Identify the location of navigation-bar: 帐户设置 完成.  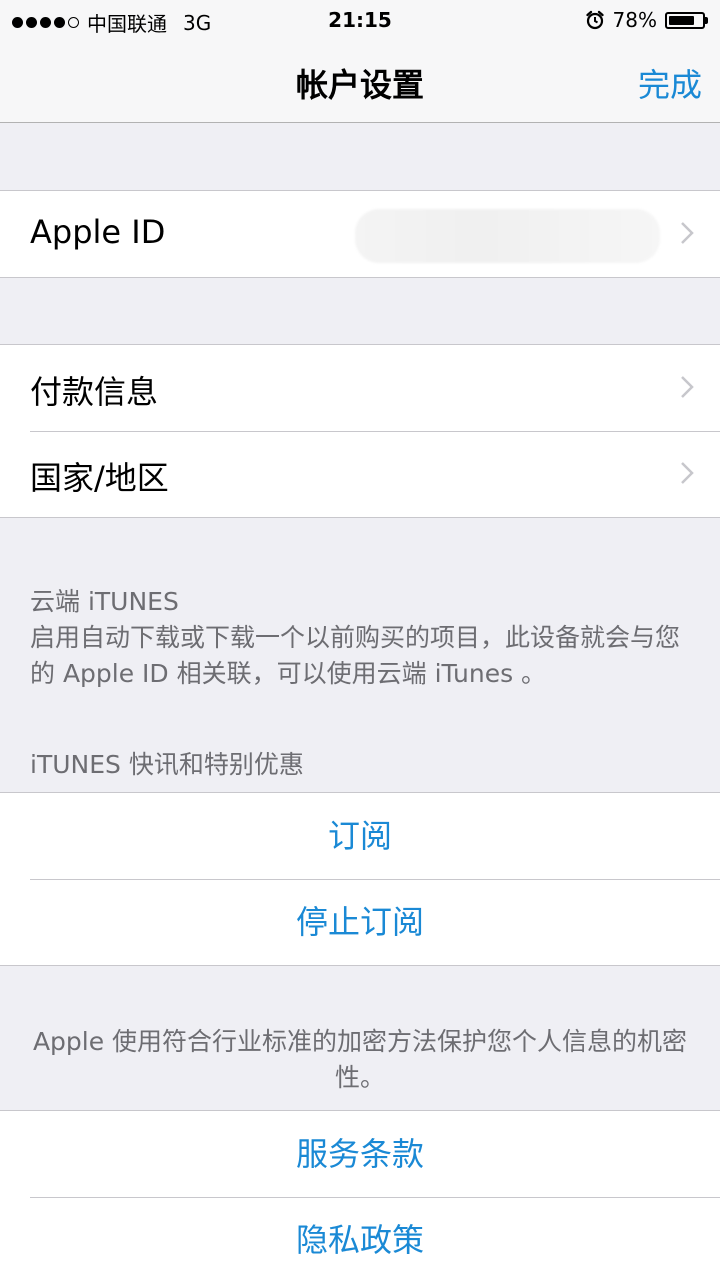
(360, 81).